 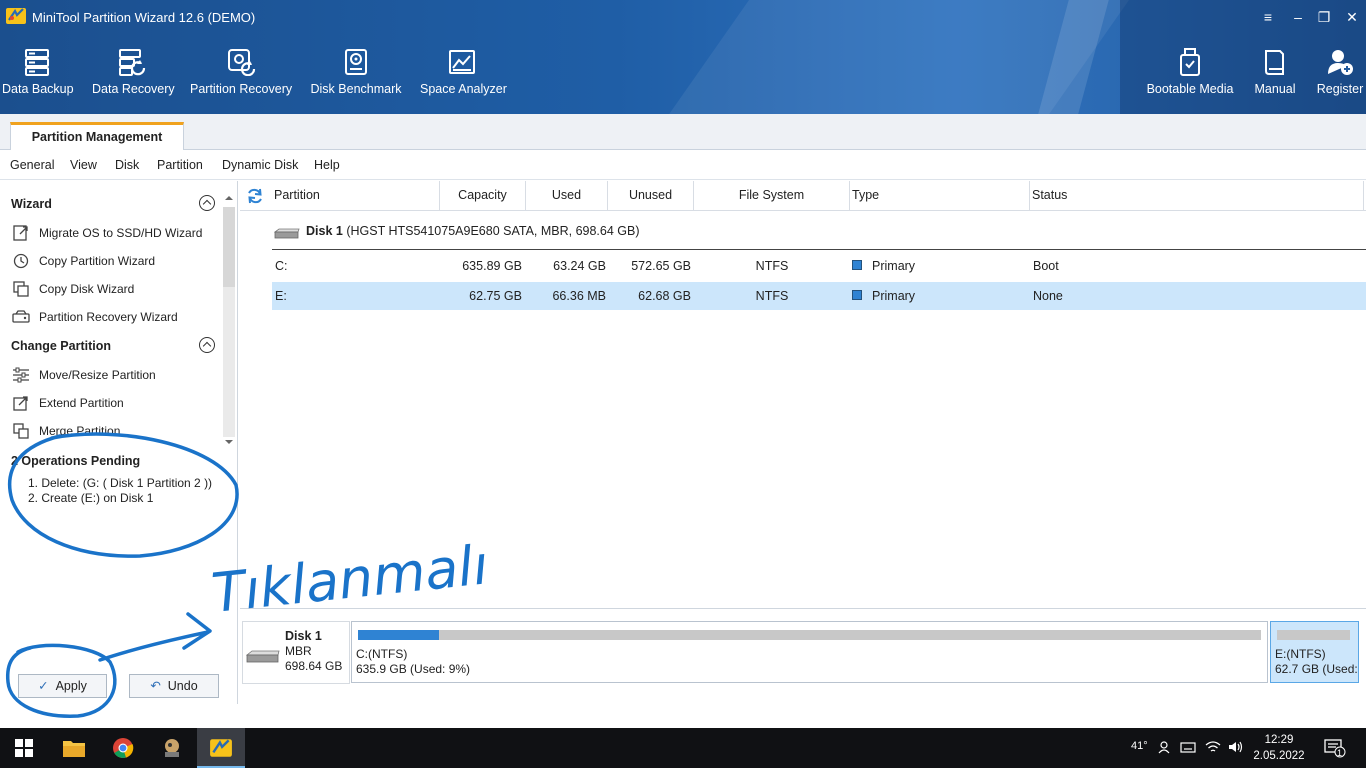 I want to click on scroll-up-icon, so click(x=229, y=198).